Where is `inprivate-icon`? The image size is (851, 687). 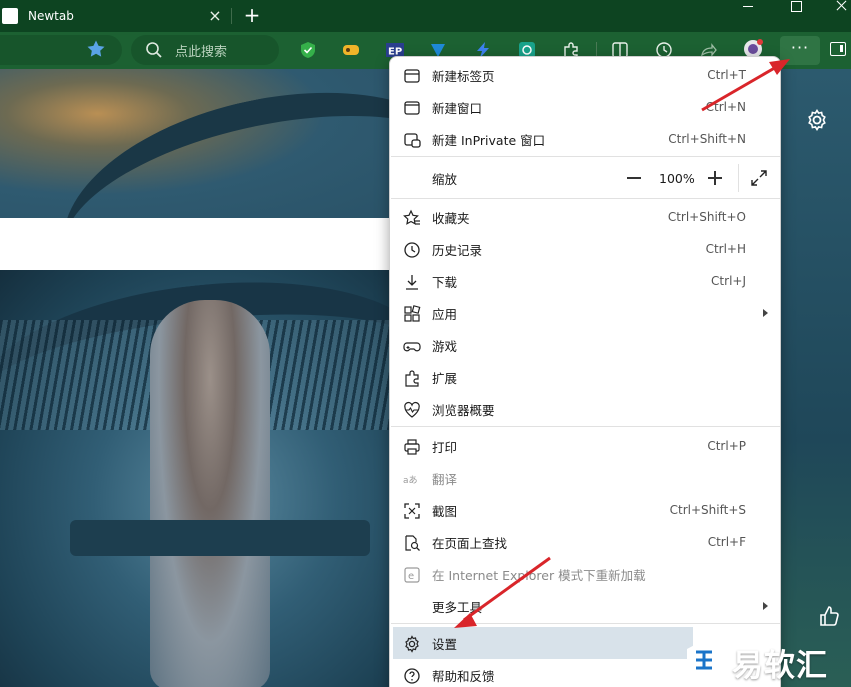 inprivate-icon is located at coordinates (412, 140).